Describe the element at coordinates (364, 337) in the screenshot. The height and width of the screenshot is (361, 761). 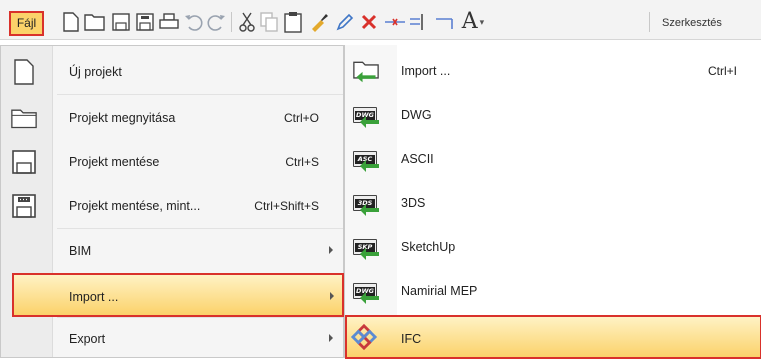
I see `ifc-logo-icon` at that location.